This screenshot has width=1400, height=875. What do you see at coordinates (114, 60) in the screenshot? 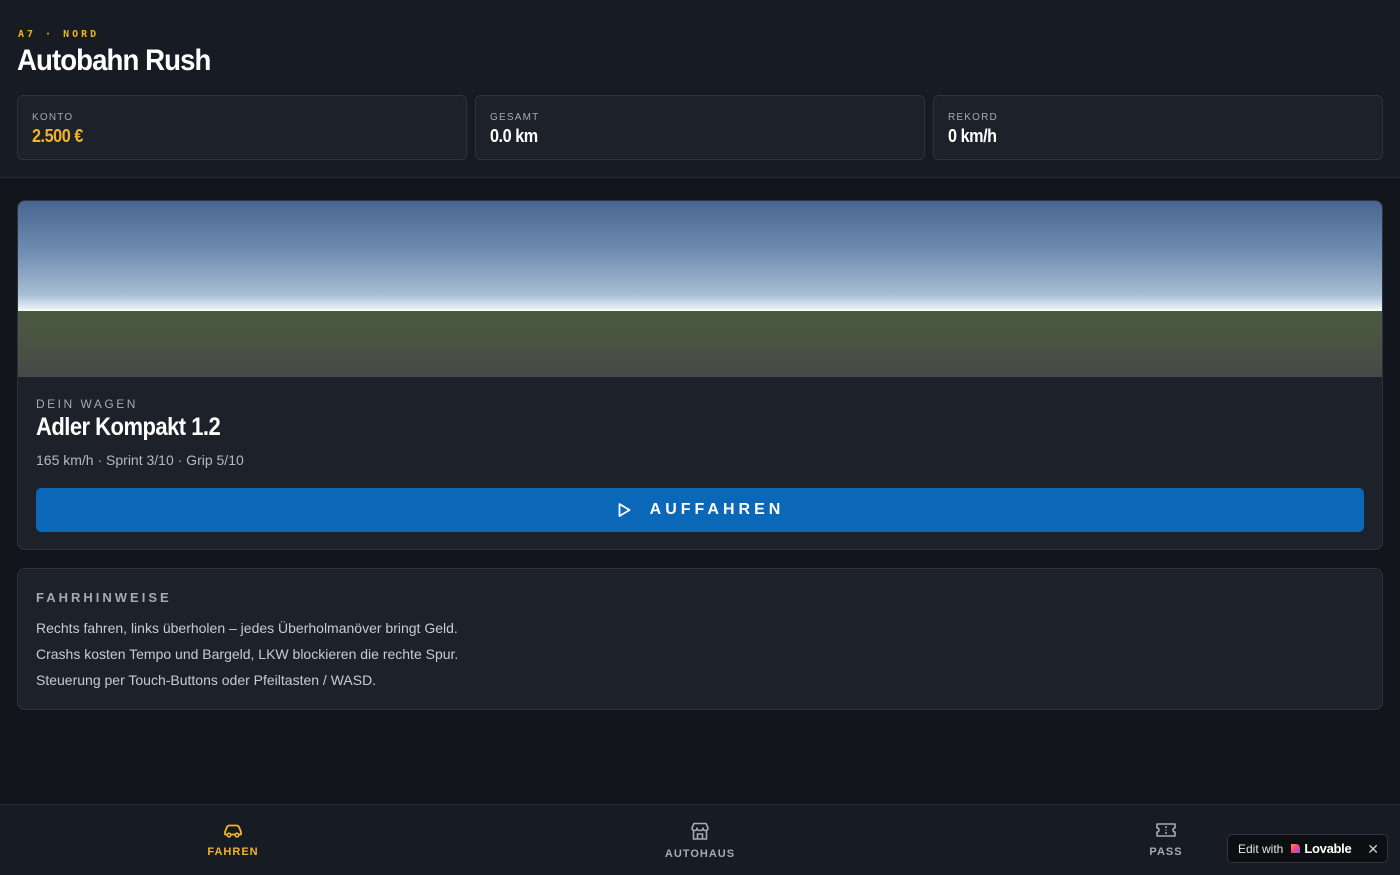
I see `page-title: Autobahn Rush` at bounding box center [114, 60].